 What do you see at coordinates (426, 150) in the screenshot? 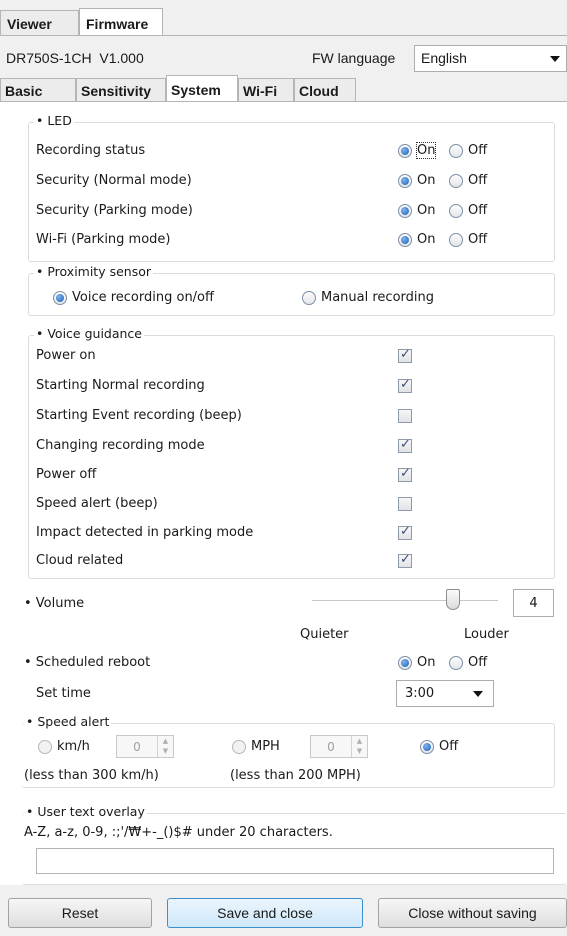
I see `led-recording-on-label: On` at bounding box center [426, 150].